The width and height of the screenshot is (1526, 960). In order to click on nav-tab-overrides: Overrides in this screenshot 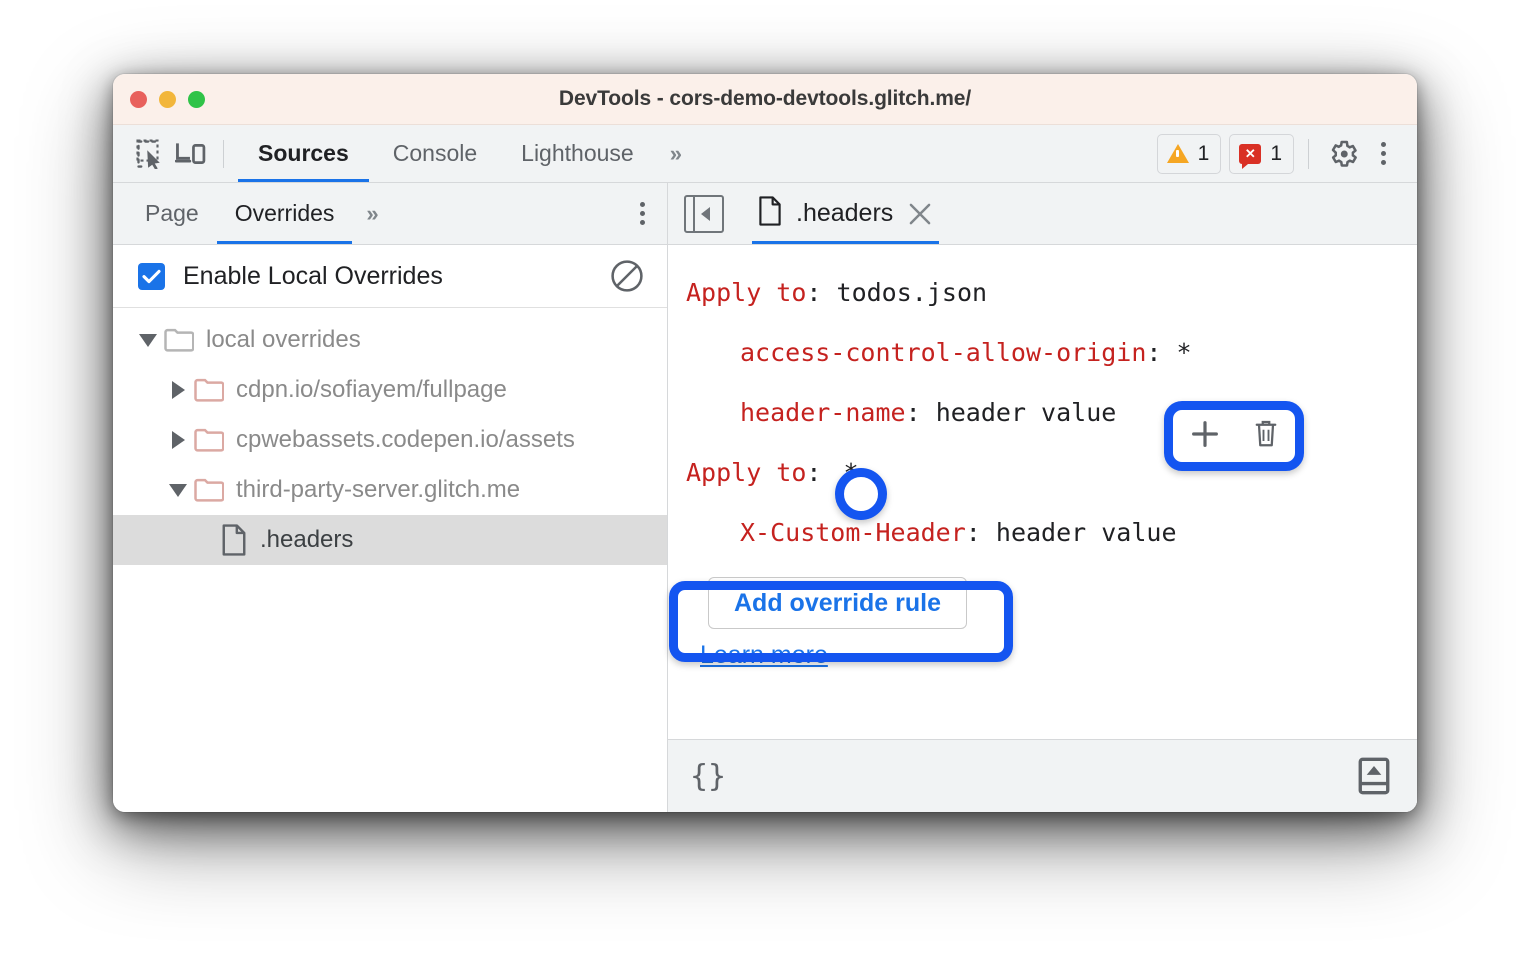, I will do `click(284, 213)`.